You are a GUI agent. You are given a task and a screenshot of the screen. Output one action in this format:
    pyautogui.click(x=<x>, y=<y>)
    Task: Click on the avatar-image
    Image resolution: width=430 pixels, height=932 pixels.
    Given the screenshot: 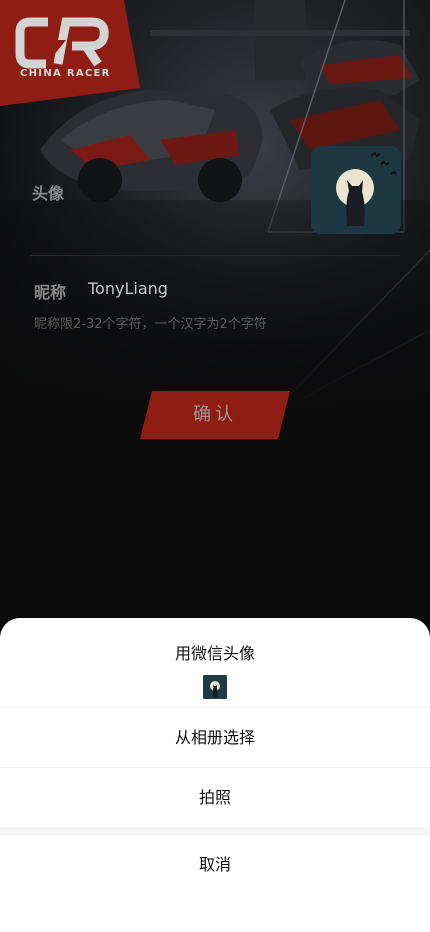 What is the action you would take?
    pyautogui.click(x=356, y=190)
    